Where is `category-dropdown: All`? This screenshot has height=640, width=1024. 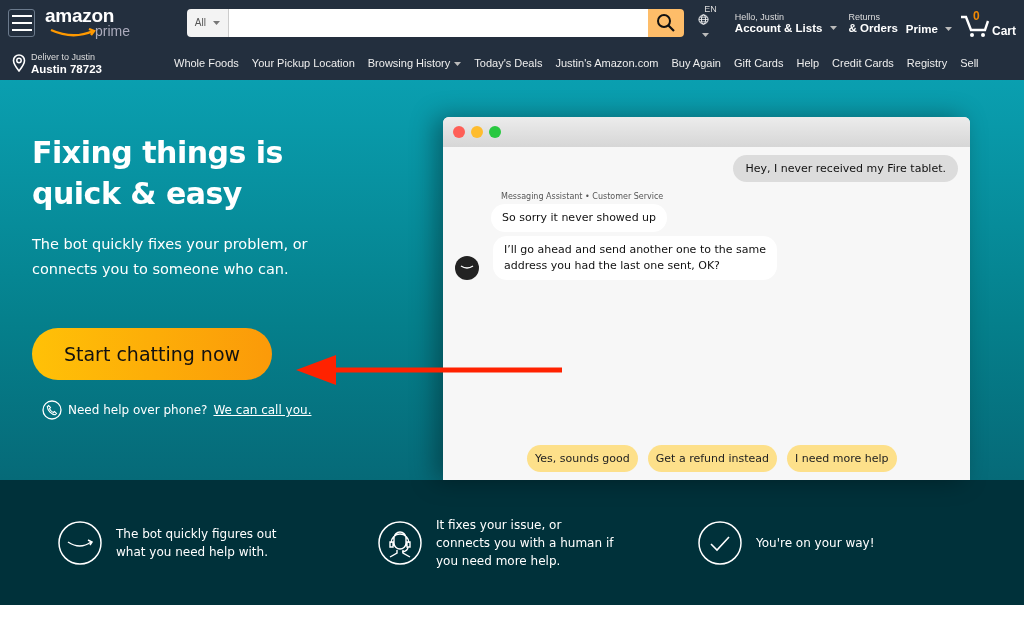 category-dropdown: All is located at coordinates (207, 22).